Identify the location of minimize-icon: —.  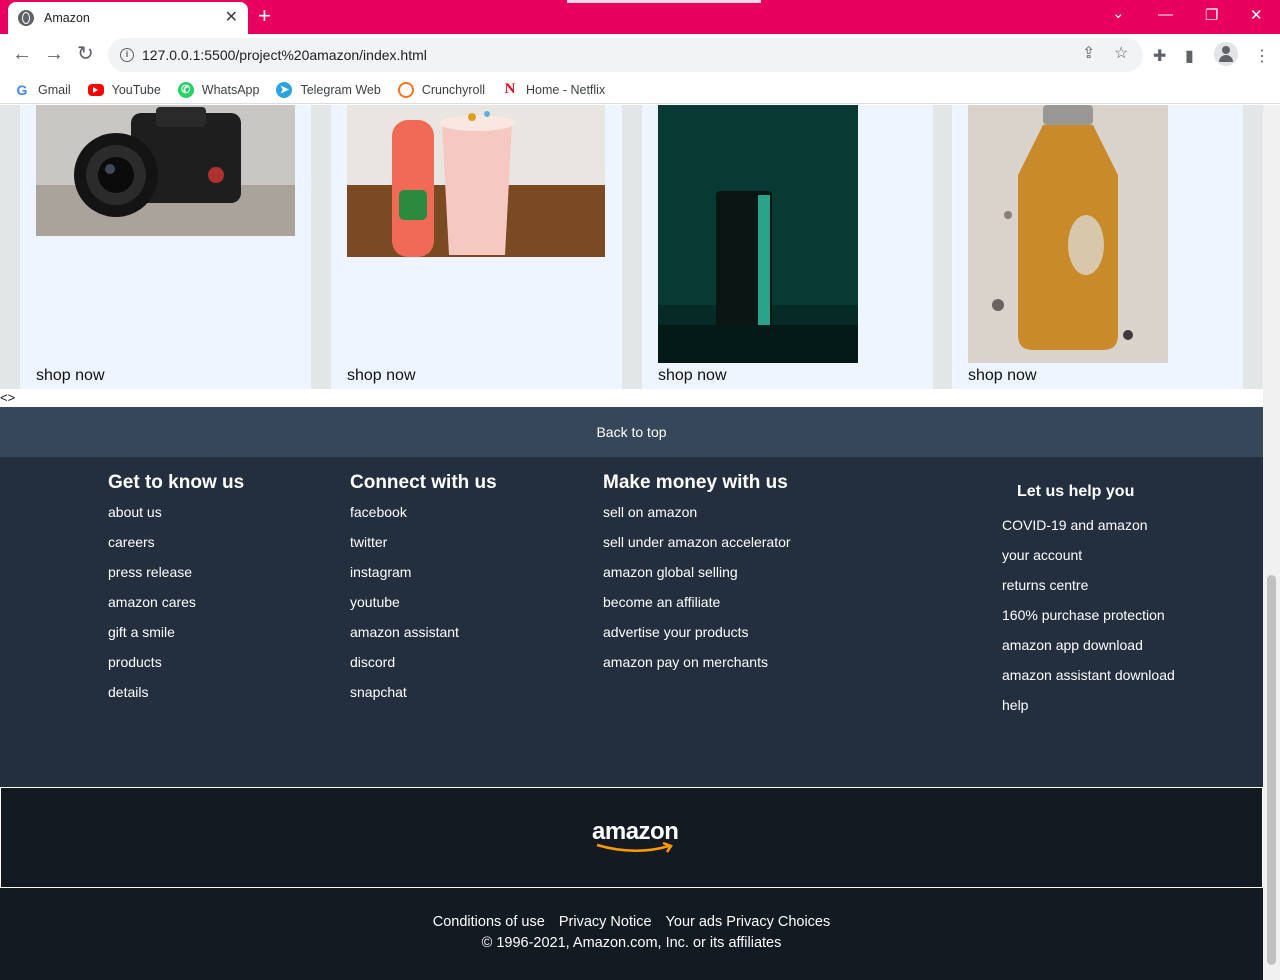
(1165, 14).